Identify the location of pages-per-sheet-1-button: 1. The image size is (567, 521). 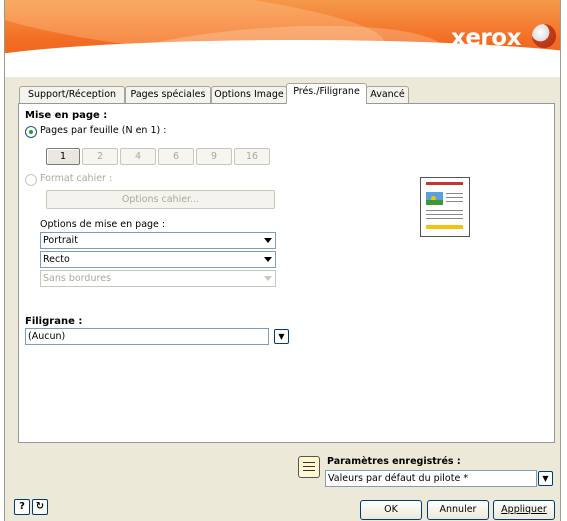
(63, 156).